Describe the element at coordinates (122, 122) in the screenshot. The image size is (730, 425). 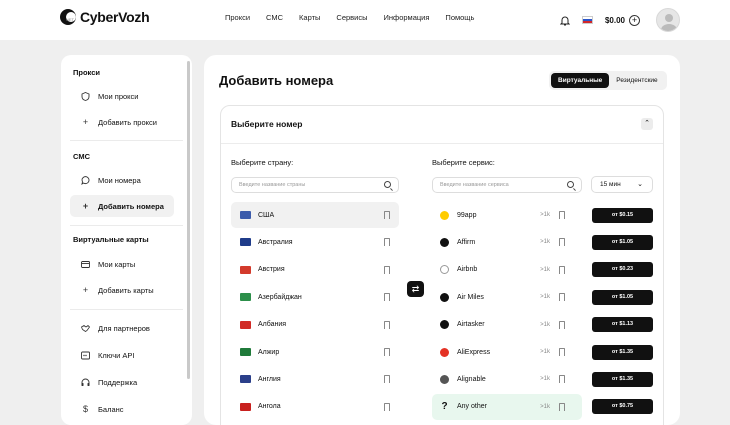
I see `sidebar-item-add-proxy: + Добавить прокси` at that location.